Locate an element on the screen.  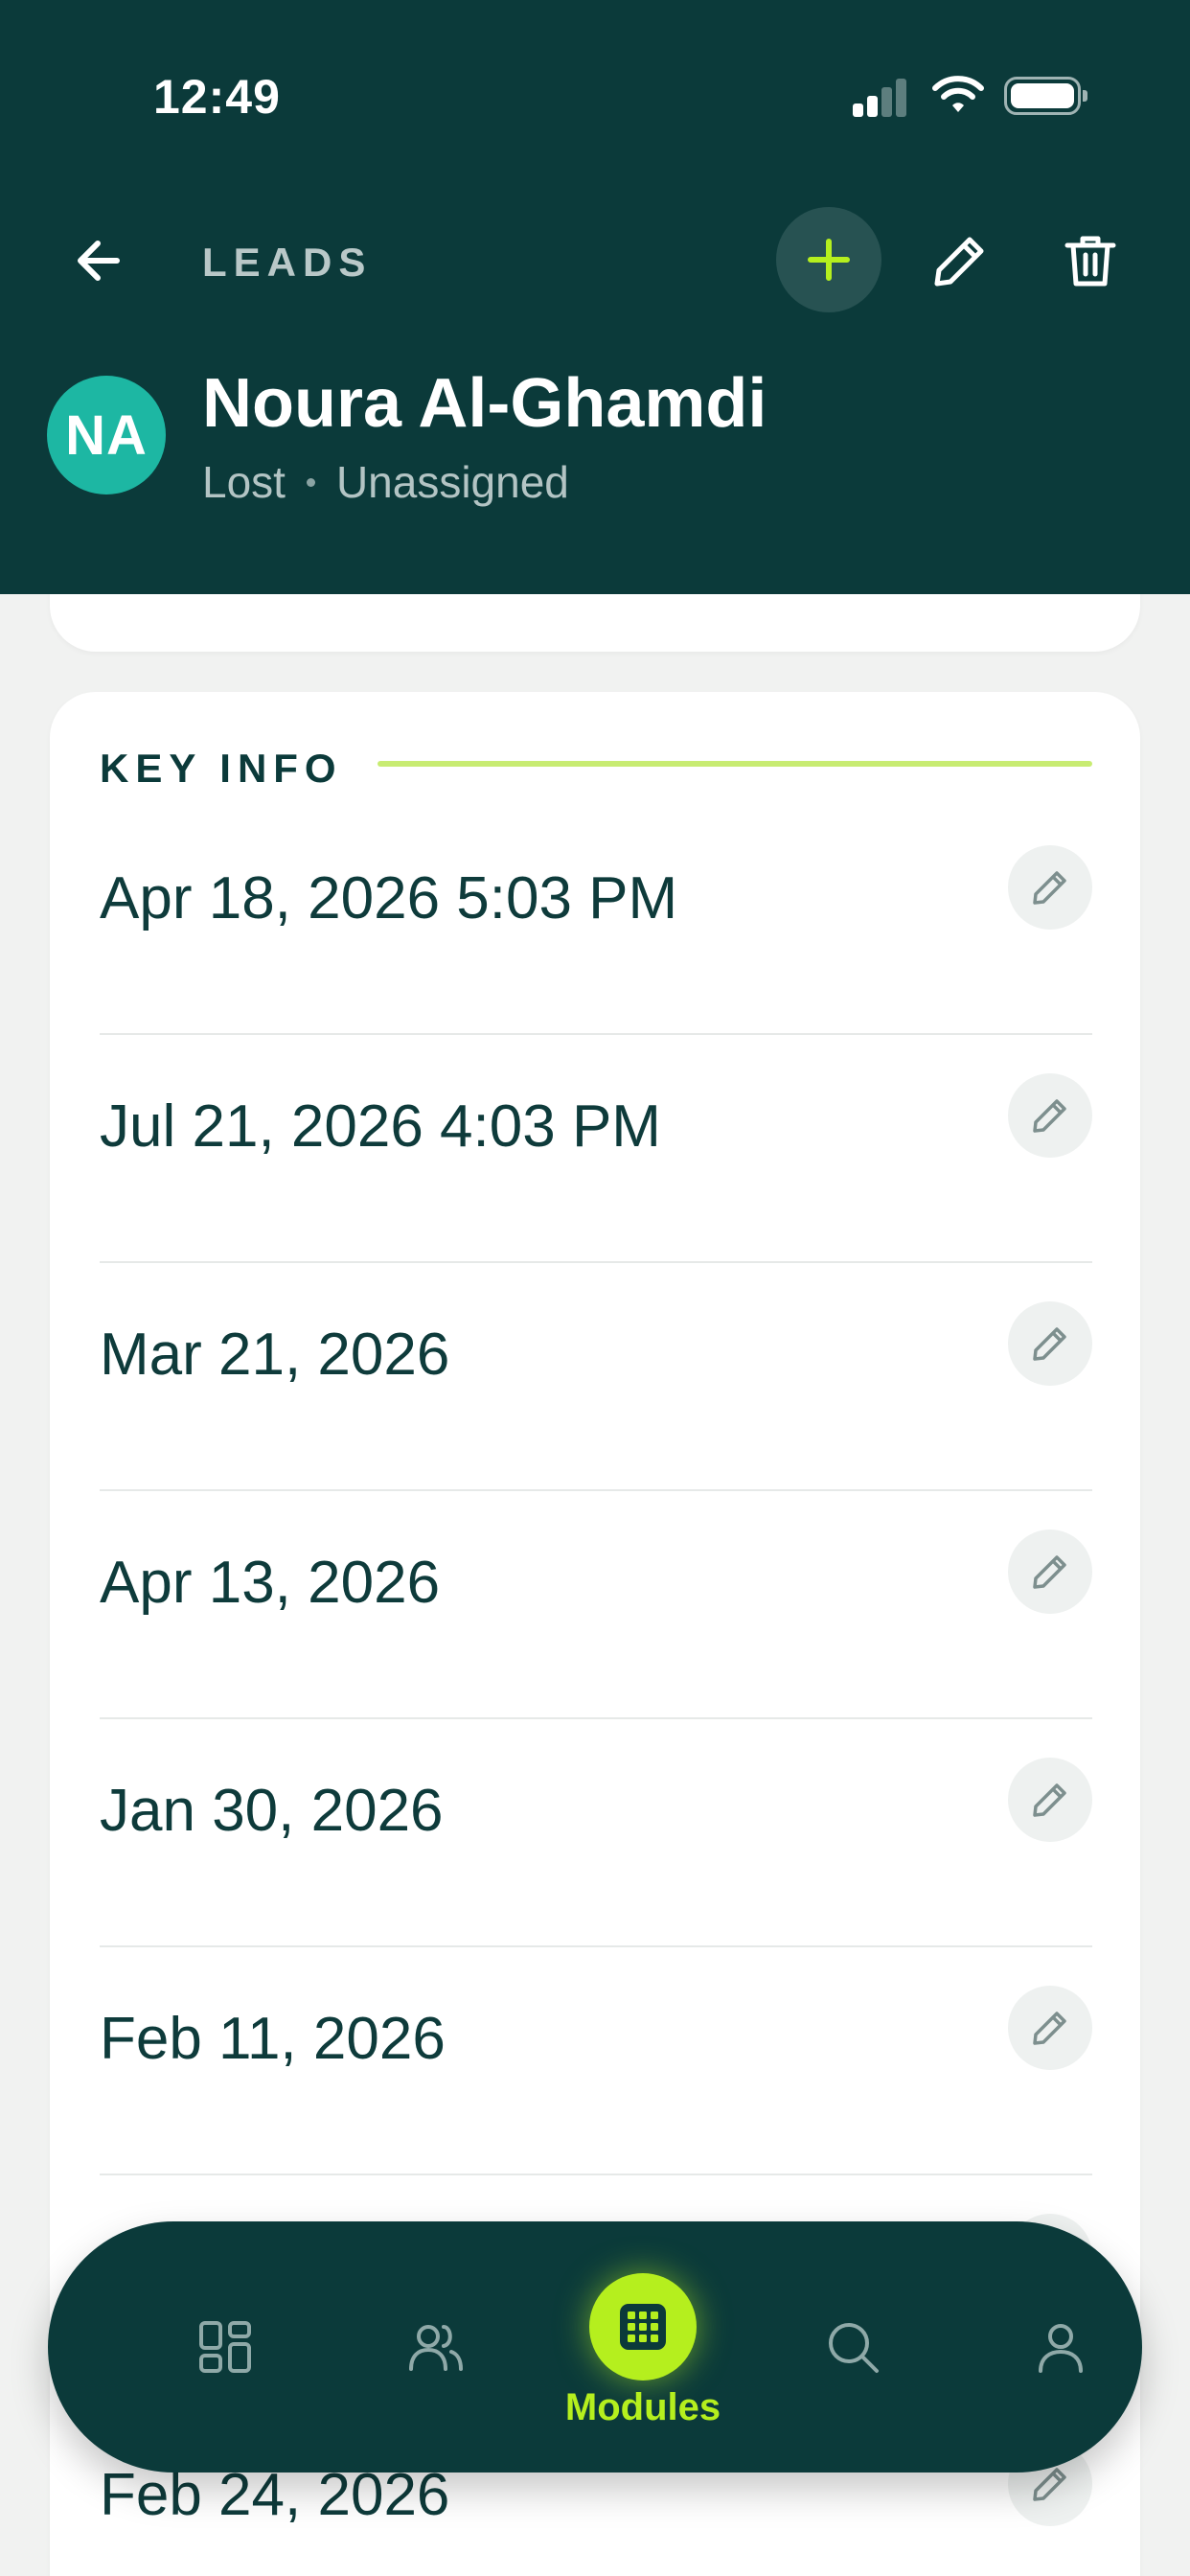
info-row-value: Apr 18, 2026 5:03 PM is located at coordinates (389, 899).